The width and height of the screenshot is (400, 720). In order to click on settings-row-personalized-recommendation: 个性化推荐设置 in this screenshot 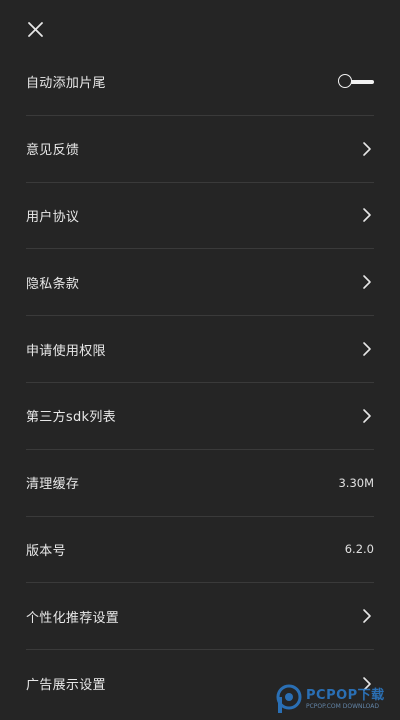, I will do `click(200, 617)`.